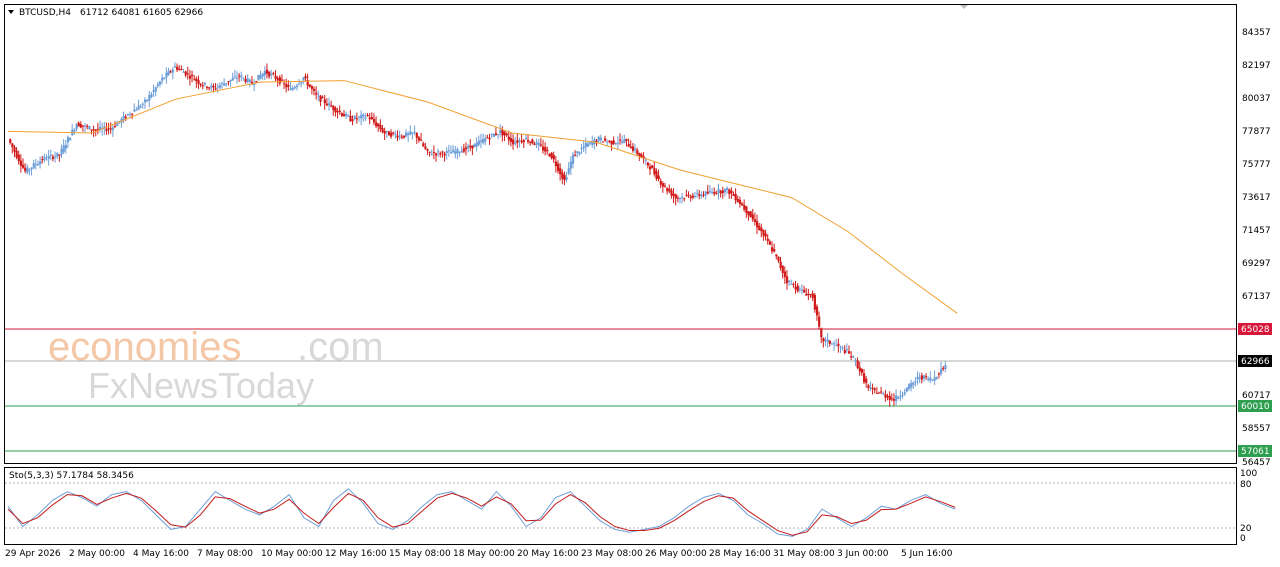 The width and height of the screenshot is (1280, 567). What do you see at coordinates (1256, 264) in the screenshot?
I see `price-tick: 69297` at bounding box center [1256, 264].